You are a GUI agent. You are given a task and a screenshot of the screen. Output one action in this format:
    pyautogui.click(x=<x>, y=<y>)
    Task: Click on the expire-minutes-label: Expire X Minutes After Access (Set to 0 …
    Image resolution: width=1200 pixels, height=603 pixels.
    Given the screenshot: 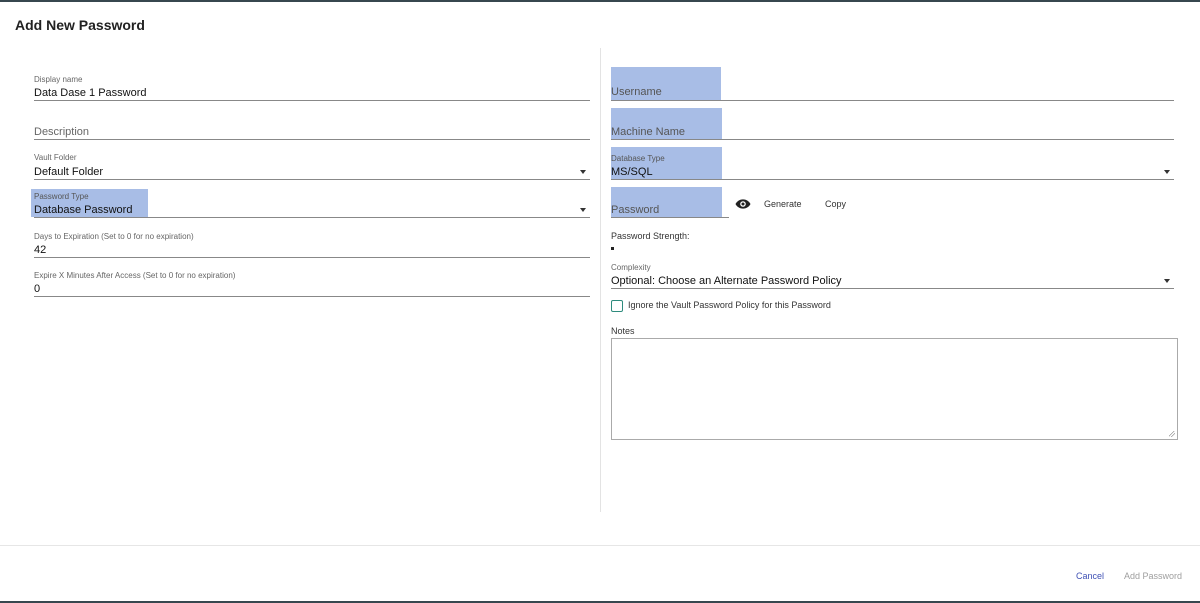 What is the action you would take?
    pyautogui.click(x=135, y=275)
    